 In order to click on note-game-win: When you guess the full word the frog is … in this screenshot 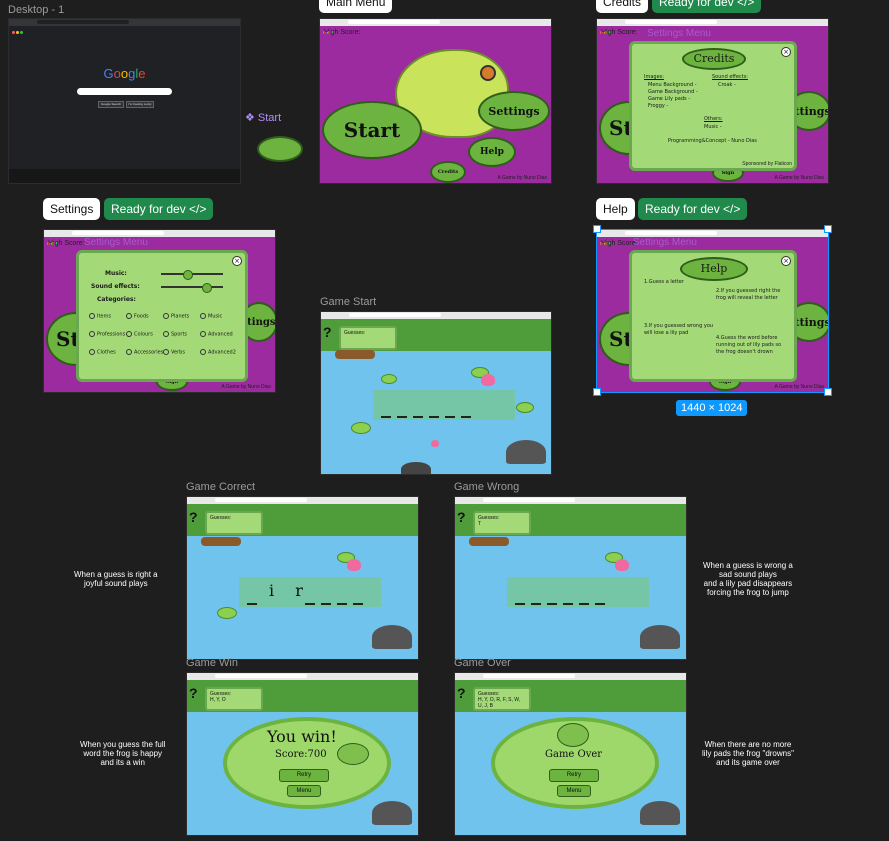, I will do `click(123, 753)`.